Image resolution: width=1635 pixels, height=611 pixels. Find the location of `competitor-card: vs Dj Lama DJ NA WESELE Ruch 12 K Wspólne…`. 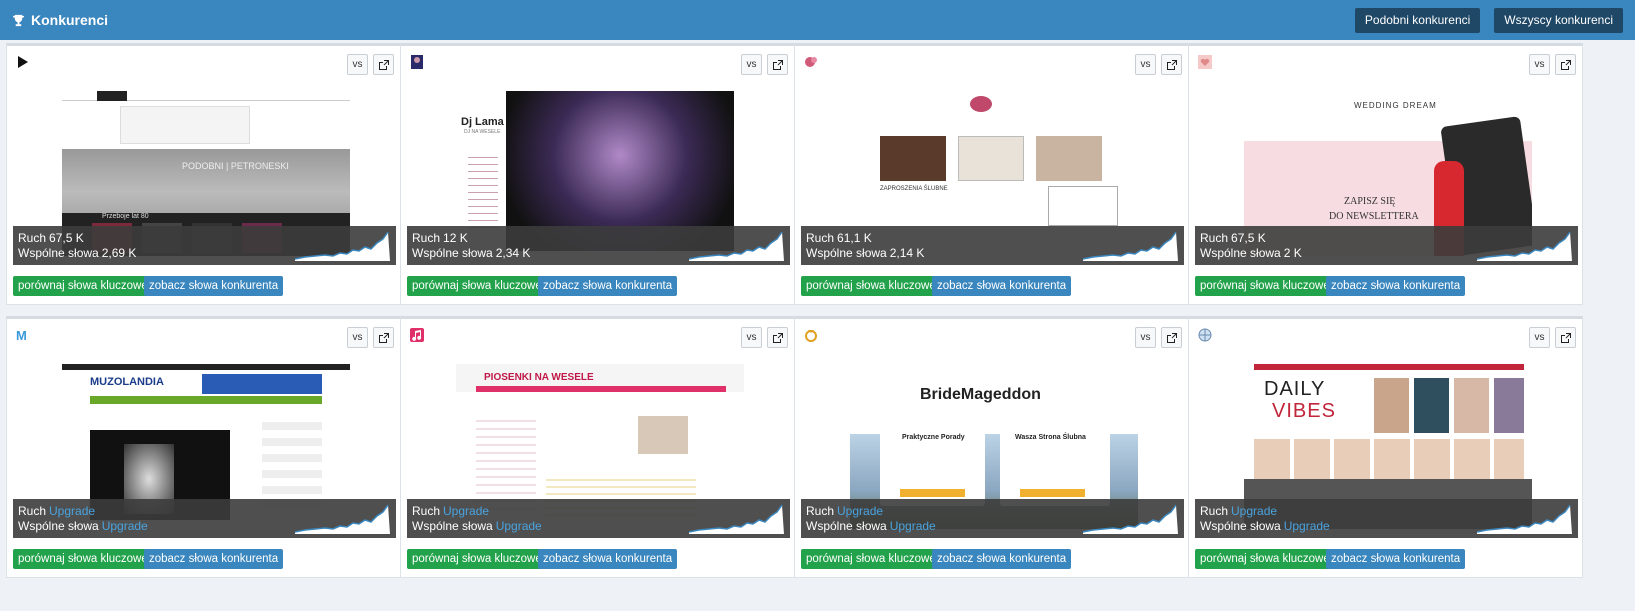

competitor-card: vs Dj Lama DJ NA WESELE Ruch 12 K Wspólne… is located at coordinates (597, 174).